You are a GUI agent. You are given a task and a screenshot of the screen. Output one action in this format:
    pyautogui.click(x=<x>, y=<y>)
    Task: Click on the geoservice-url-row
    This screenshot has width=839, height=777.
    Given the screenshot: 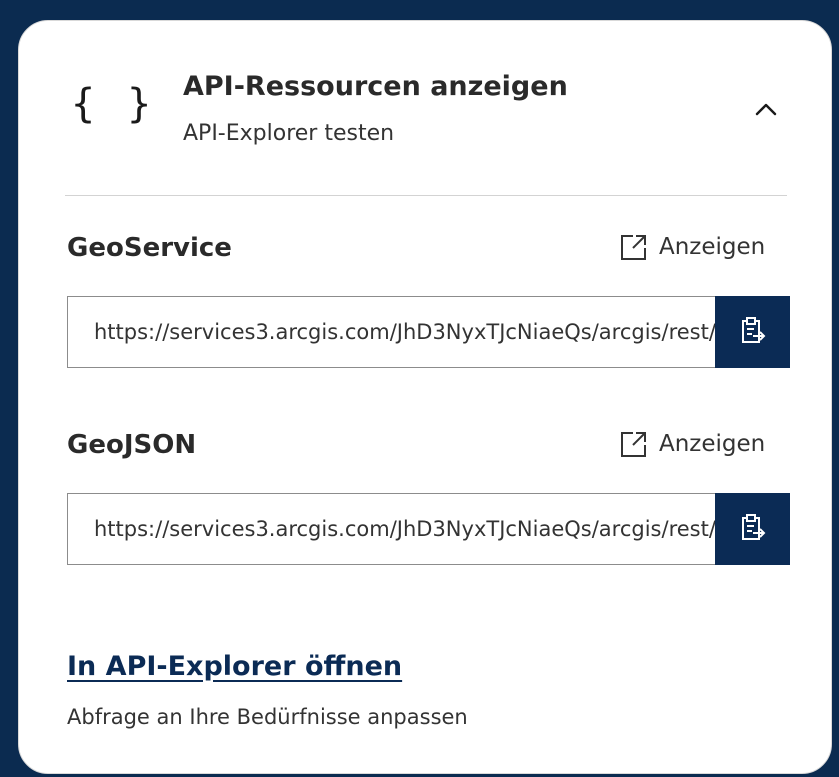 What is the action you would take?
    pyautogui.click(x=428, y=332)
    